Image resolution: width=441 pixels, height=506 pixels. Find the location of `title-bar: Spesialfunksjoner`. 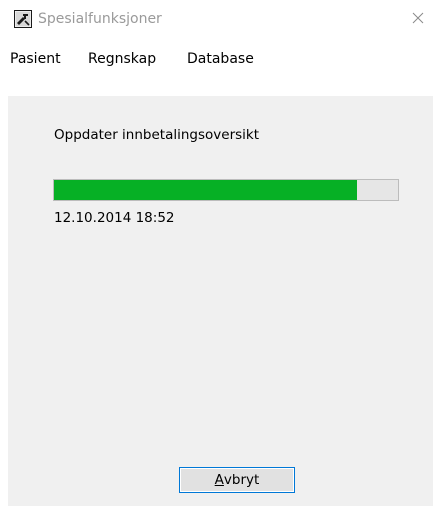

title-bar: Spesialfunksjoner is located at coordinates (220, 20).